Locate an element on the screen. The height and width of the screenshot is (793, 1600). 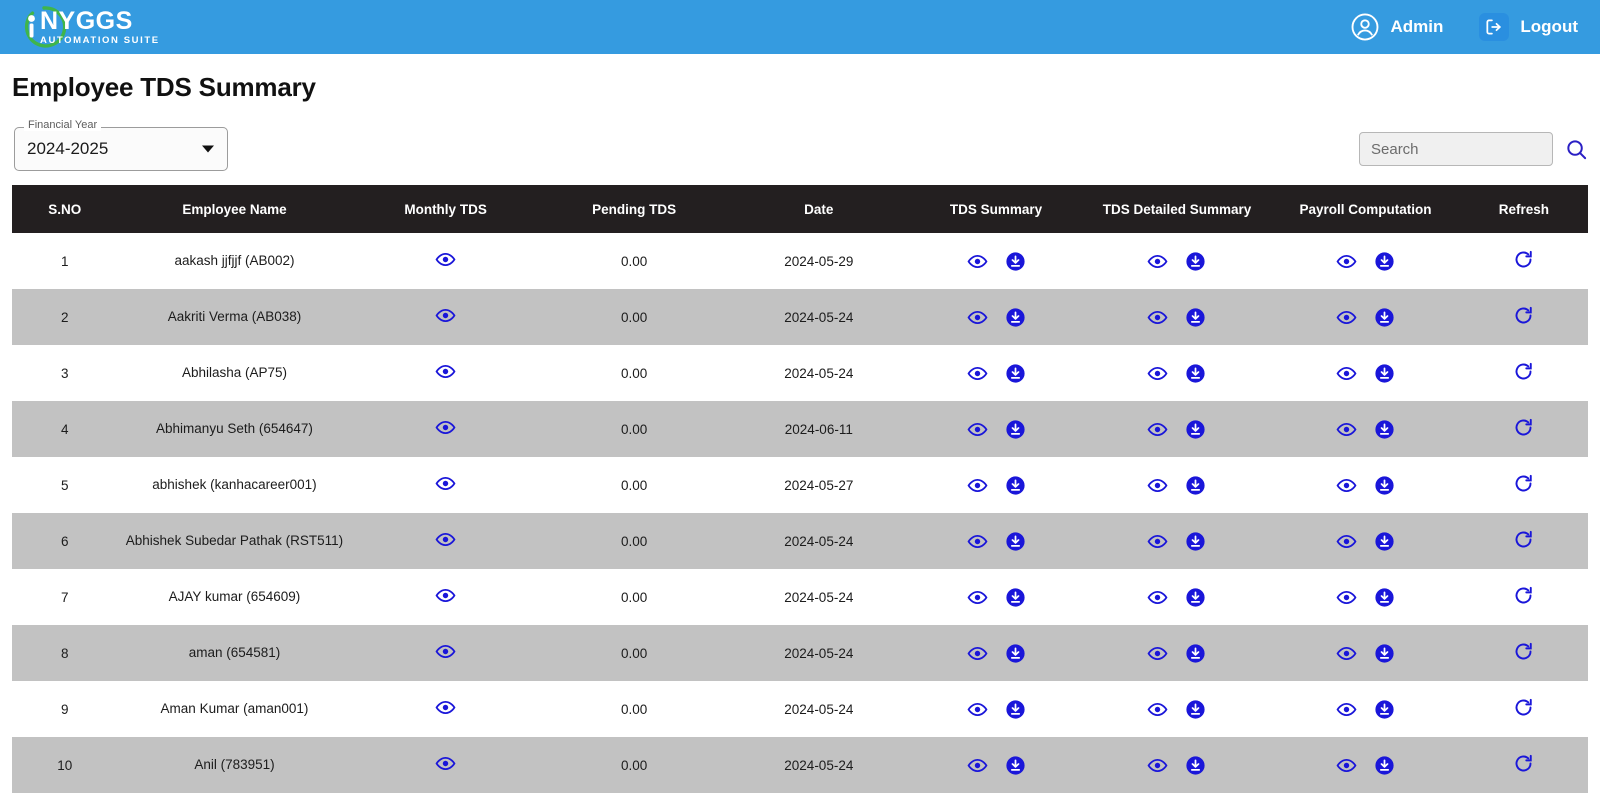
cell-date: 2024-05-27 is located at coordinates (819, 485).